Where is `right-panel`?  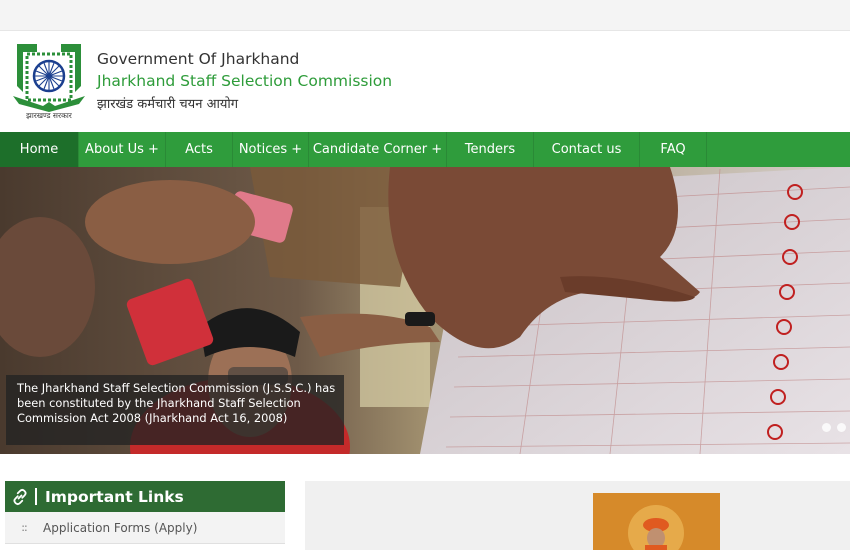
right-panel is located at coordinates (577, 515).